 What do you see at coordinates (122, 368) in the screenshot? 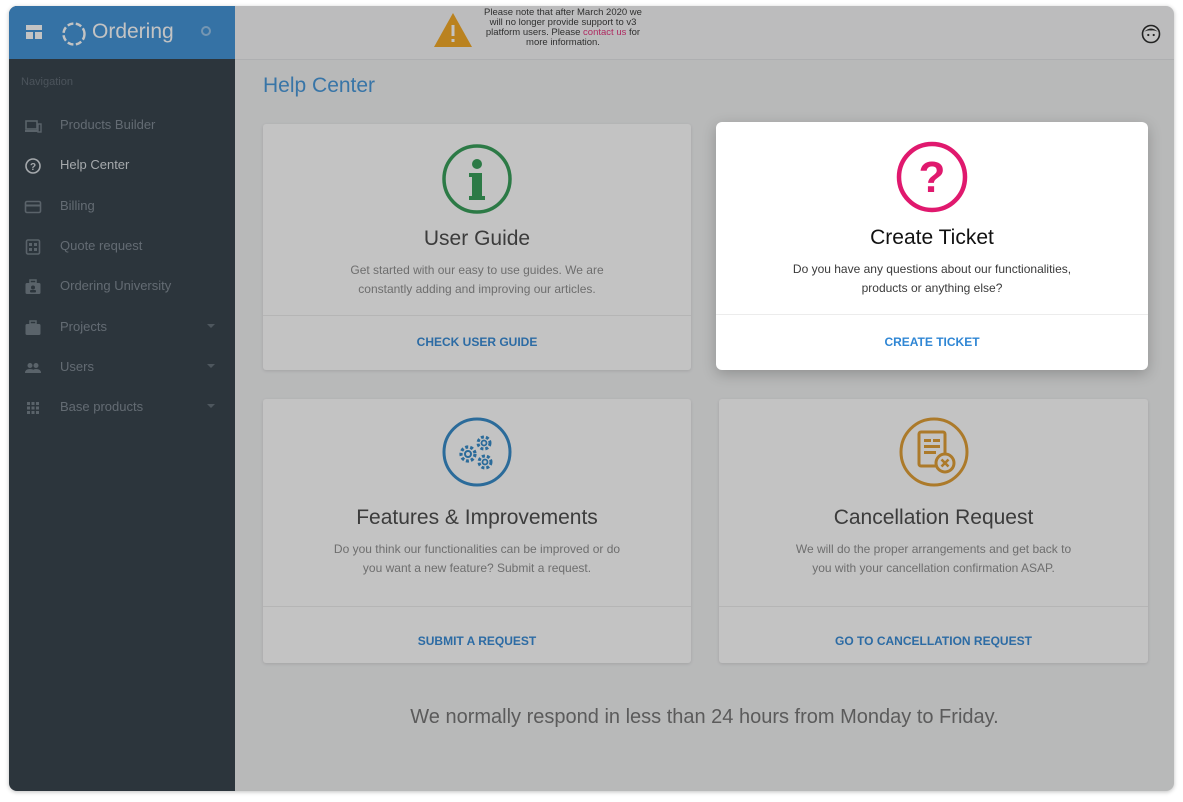
I see `sidebar-item-users: Users` at bounding box center [122, 368].